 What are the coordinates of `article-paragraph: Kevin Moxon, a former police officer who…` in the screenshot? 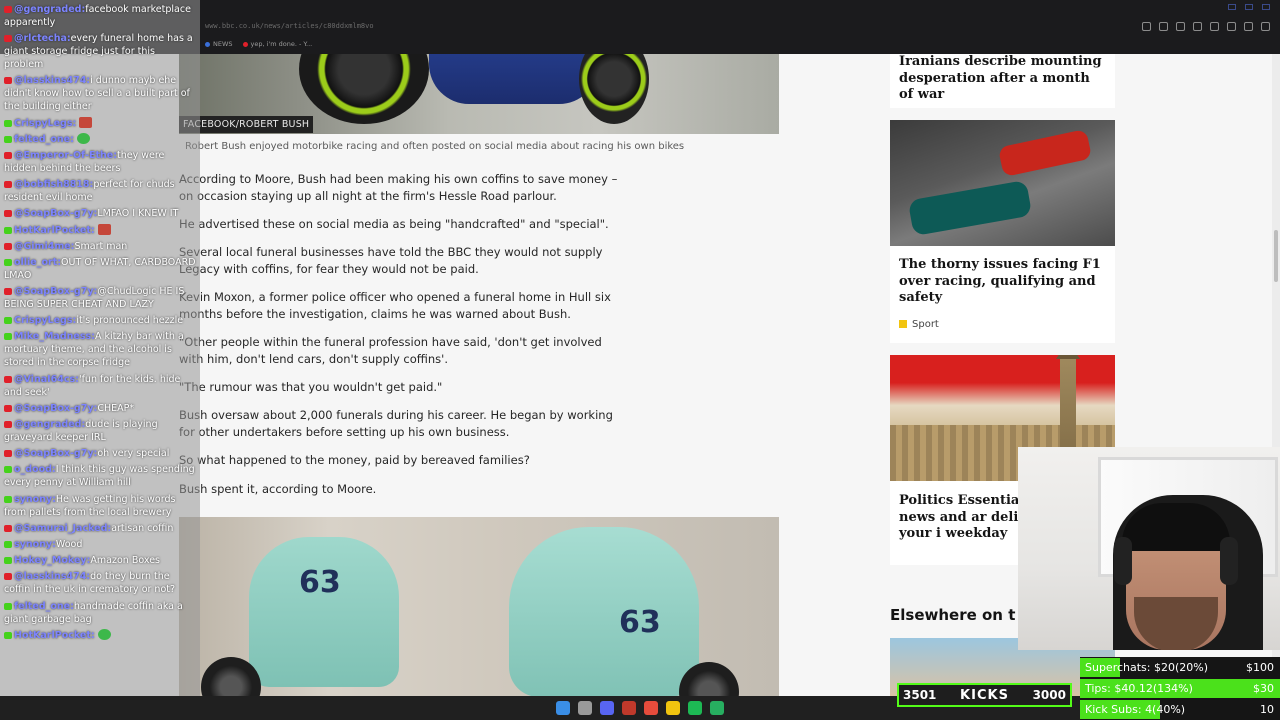 It's located at (395, 305).